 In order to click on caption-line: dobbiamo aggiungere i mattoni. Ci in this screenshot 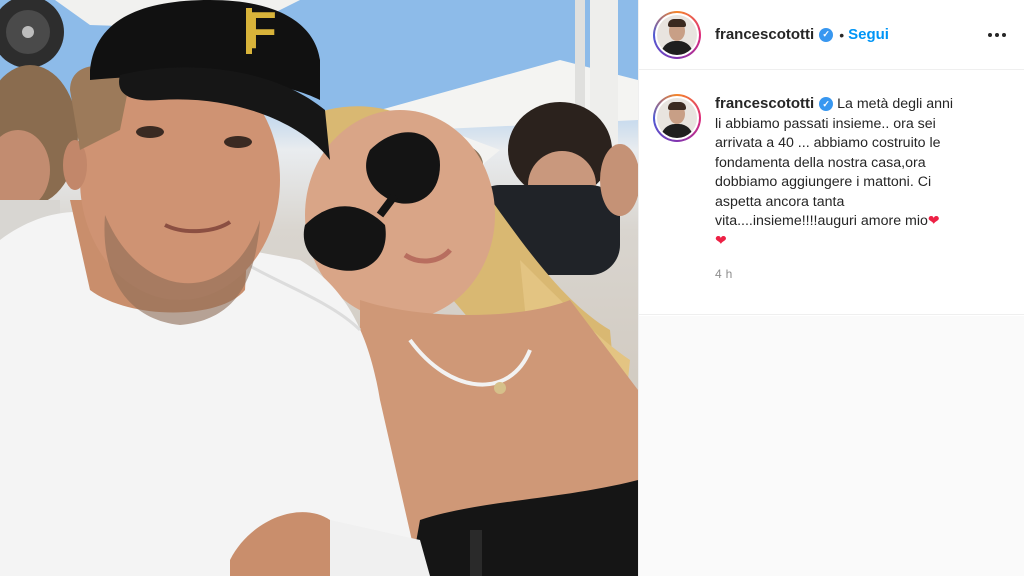, I will do `click(823, 182)`.